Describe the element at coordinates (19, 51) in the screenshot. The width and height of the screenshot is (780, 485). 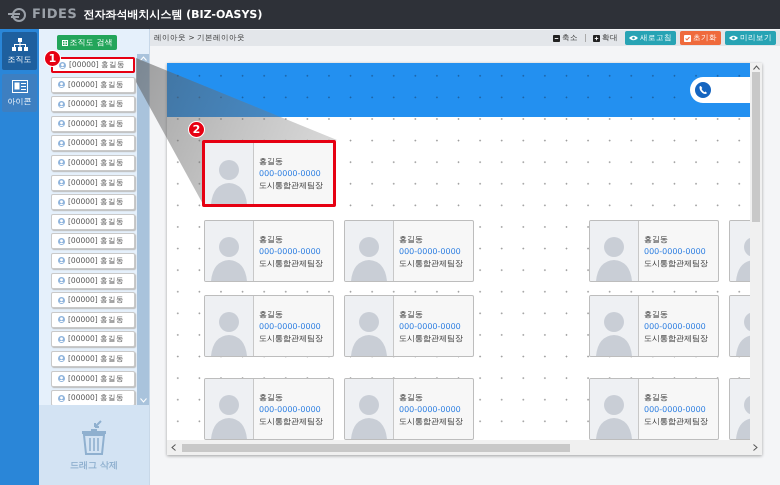
I see `rail-tab: 조직도` at that location.